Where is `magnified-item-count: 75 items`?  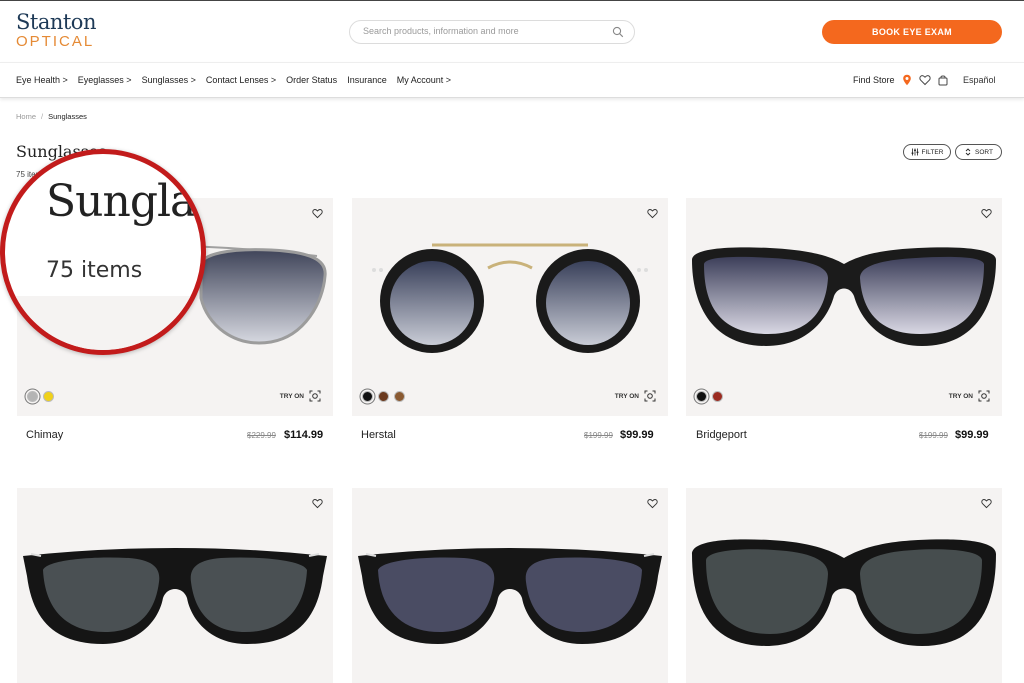
magnified-item-count: 75 items is located at coordinates (94, 270).